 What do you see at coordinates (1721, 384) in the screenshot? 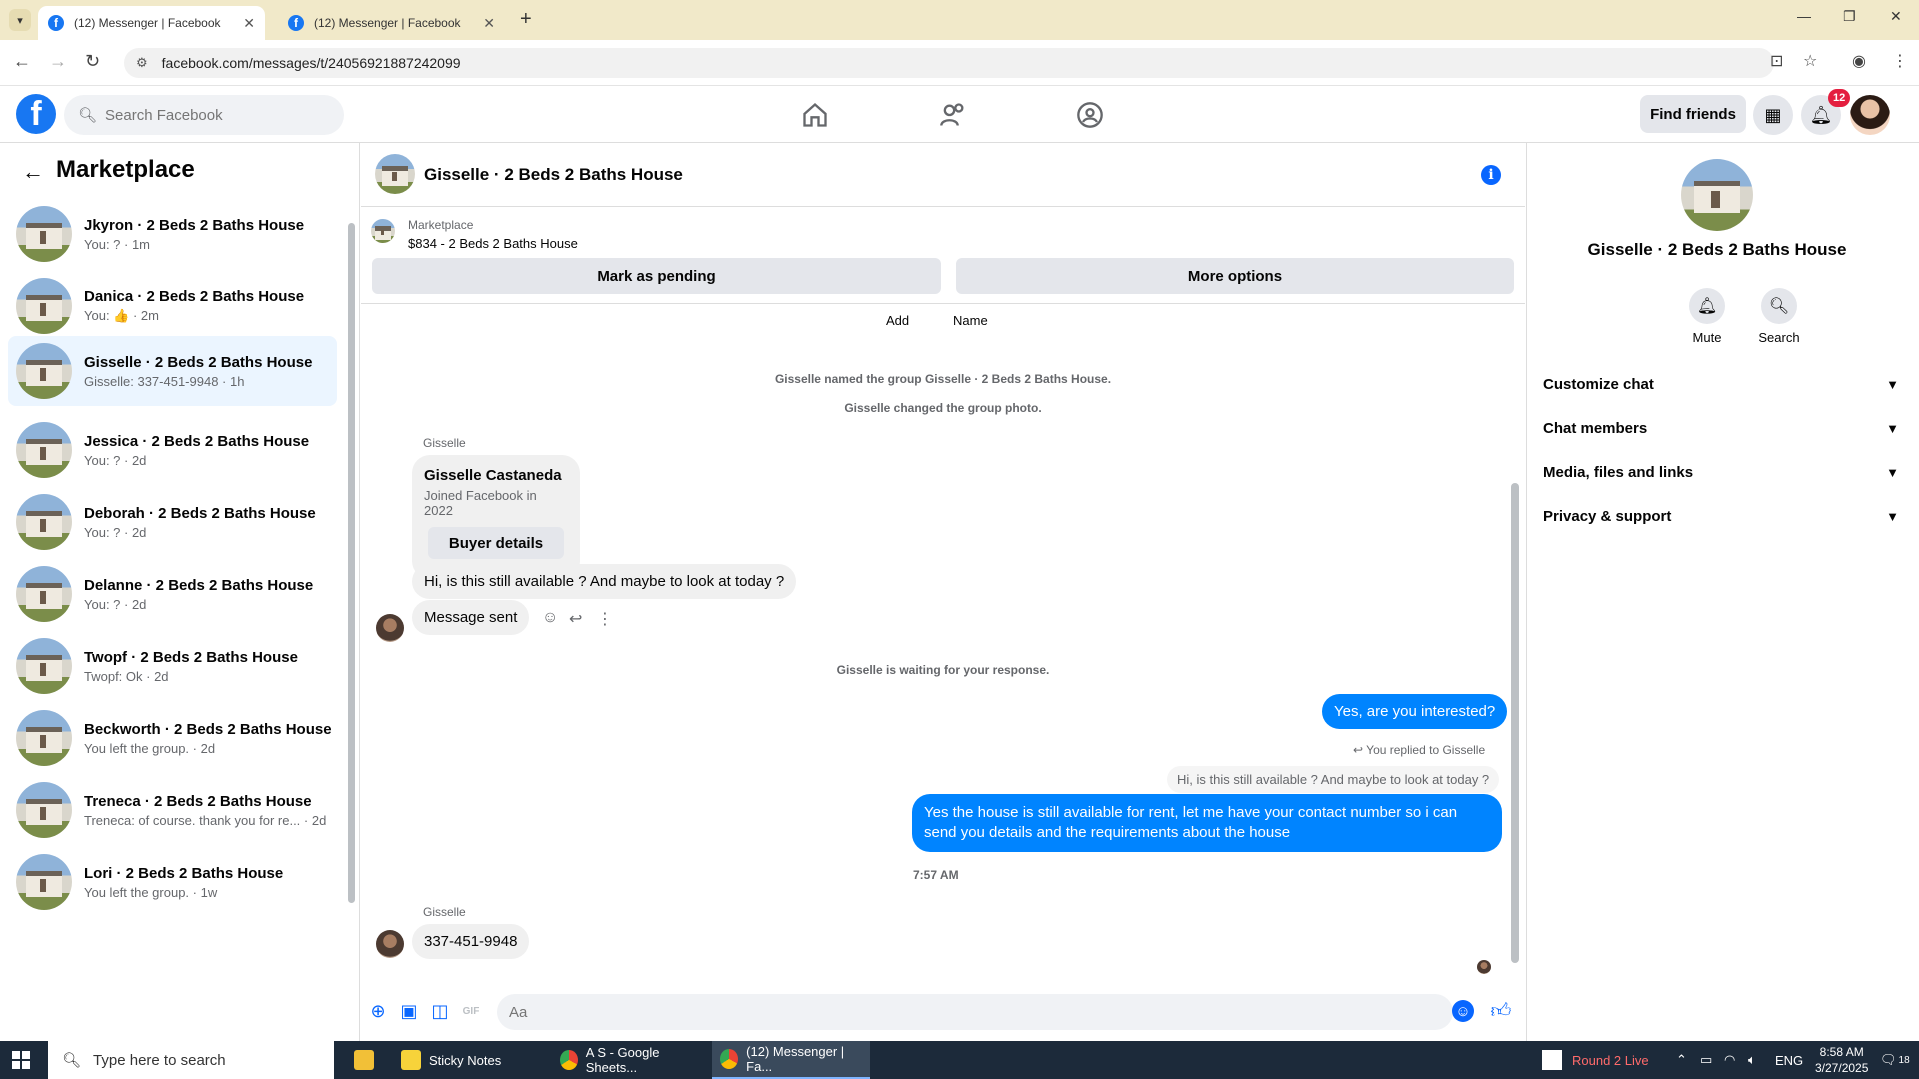
I see `section-customize-chat: Customize chat ▼` at bounding box center [1721, 384].